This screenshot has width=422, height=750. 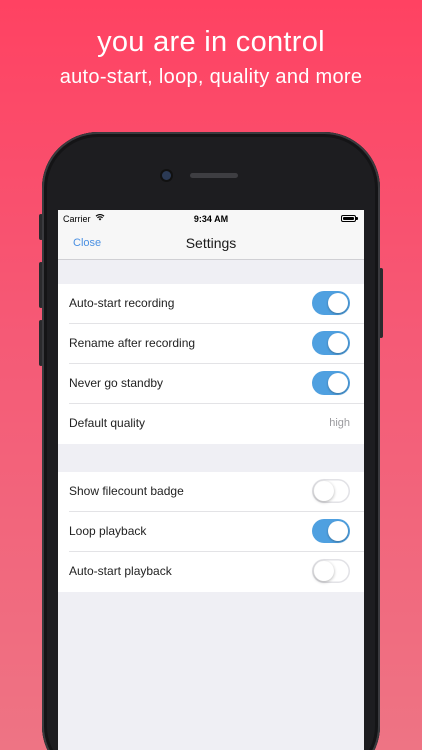 I want to click on page-title: Settings, so click(x=211, y=243).